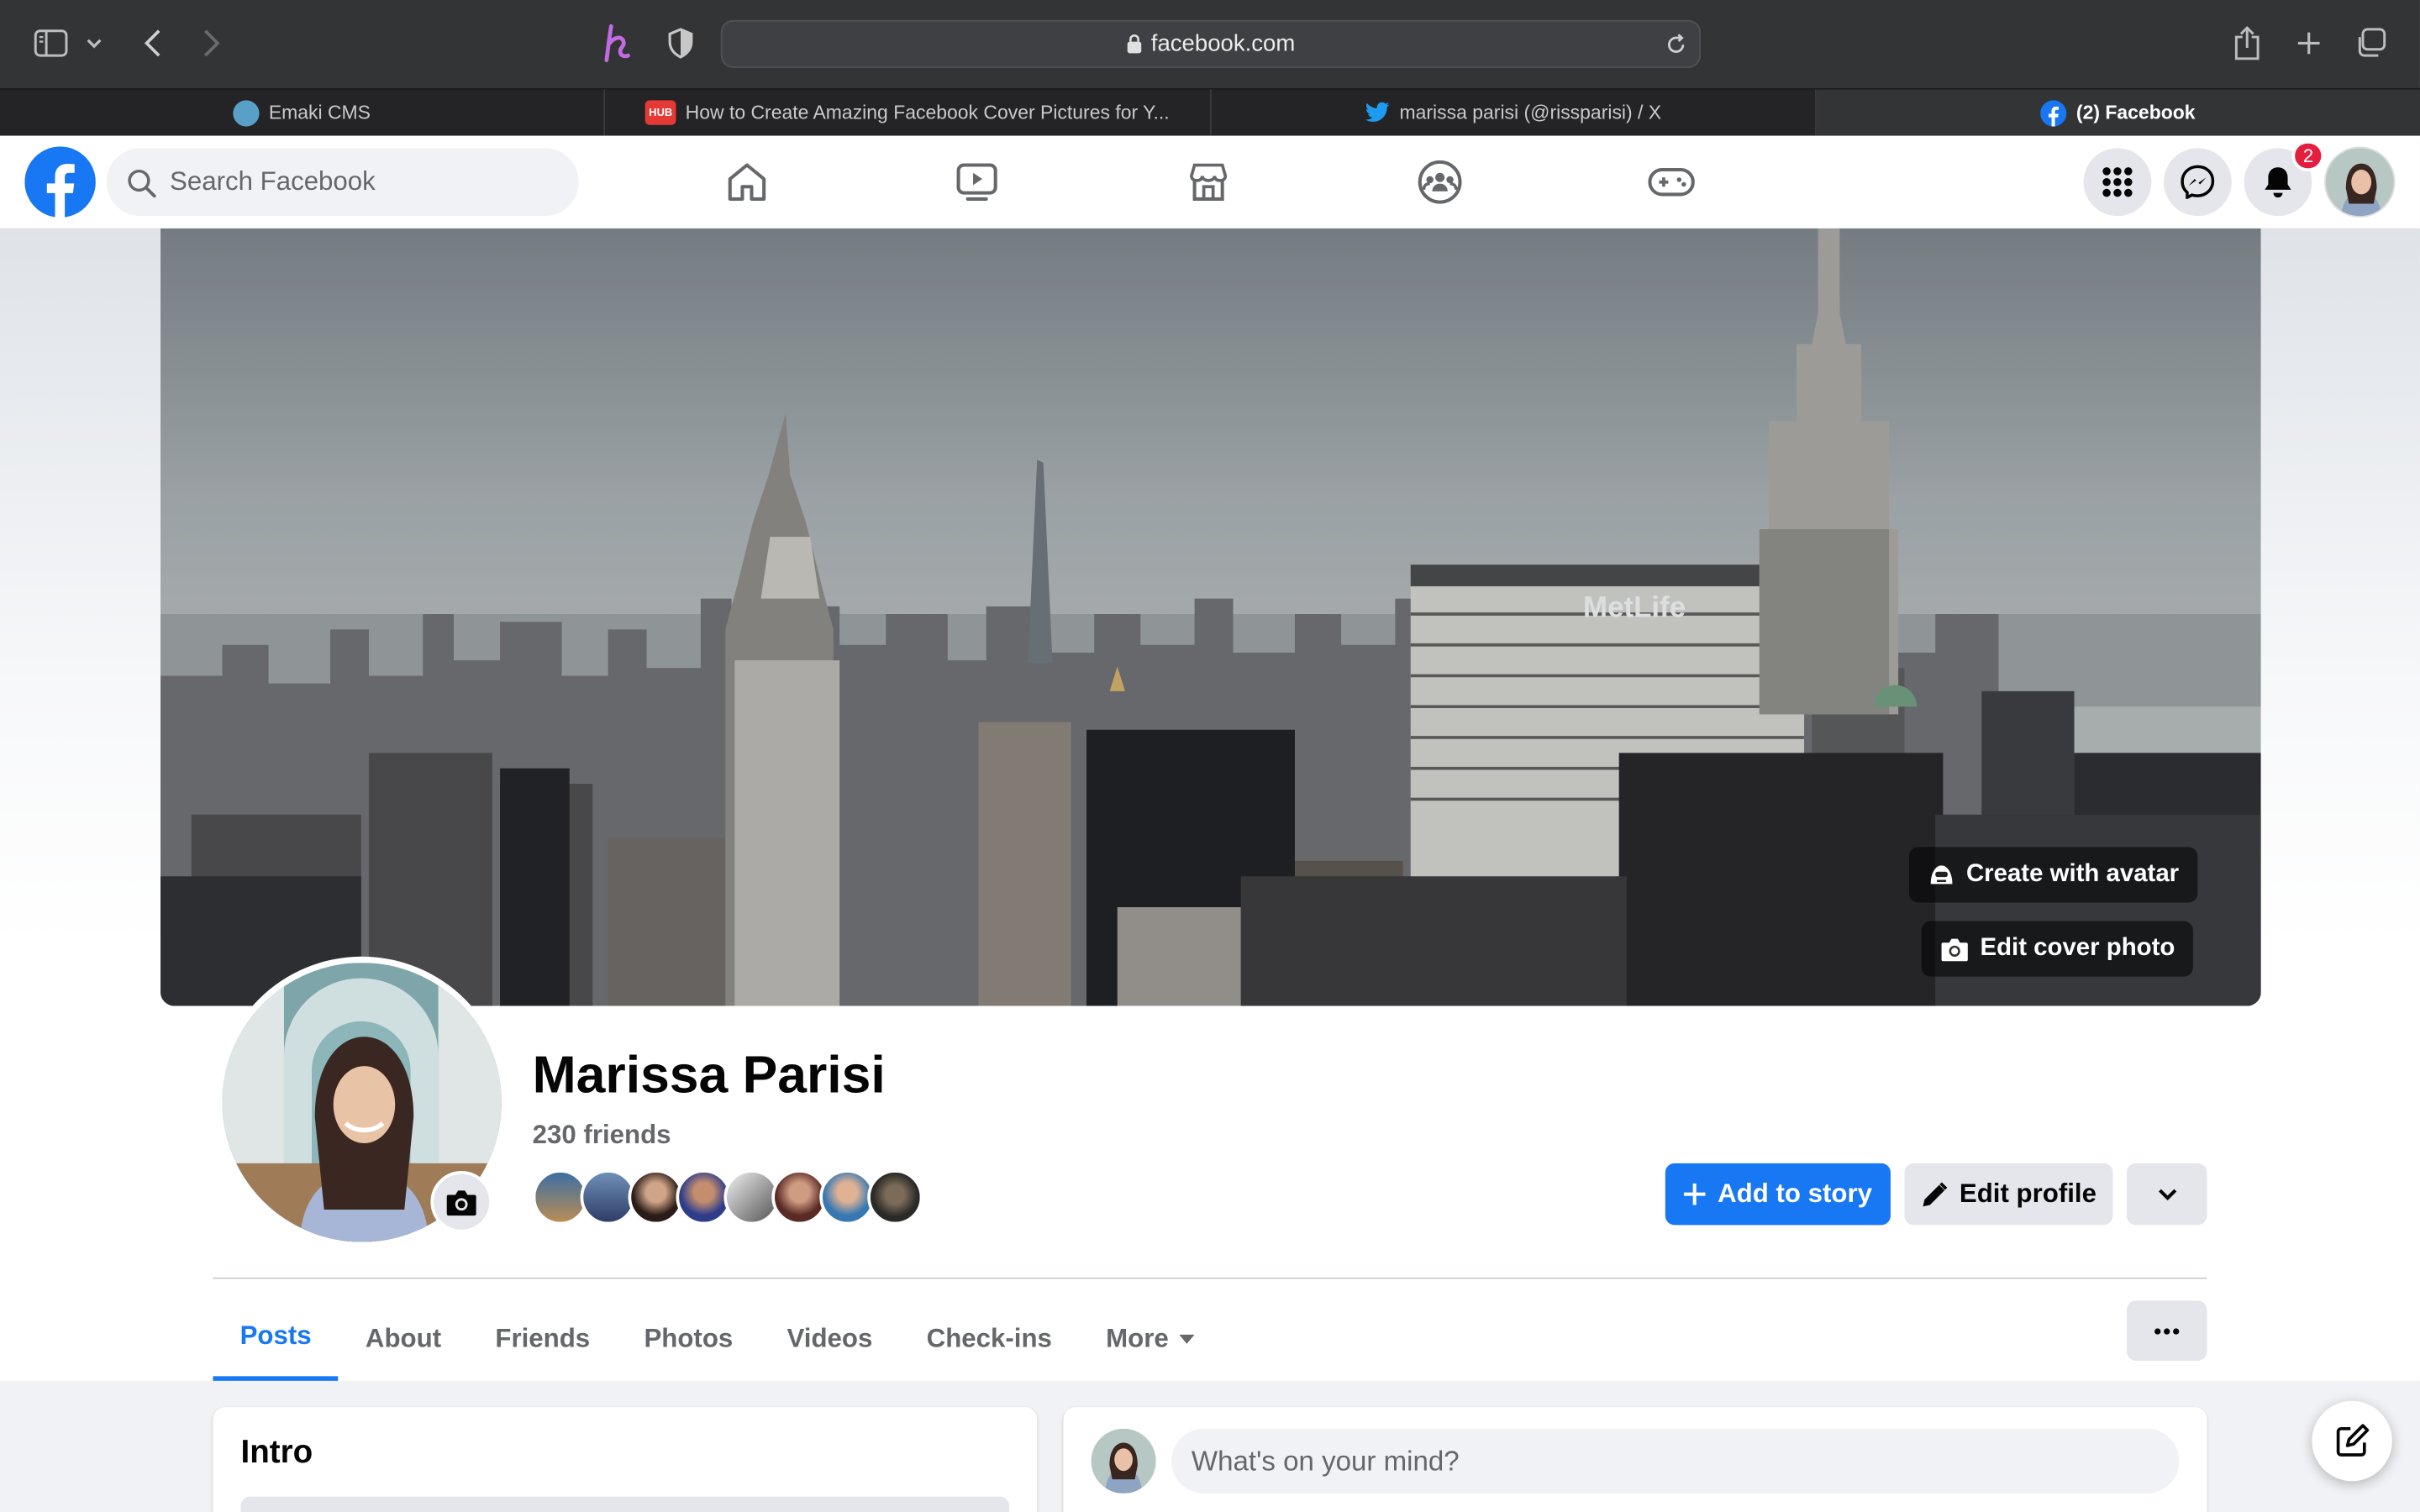  Describe the element at coordinates (625, 1504) in the screenshot. I see `intro-action-button` at that location.